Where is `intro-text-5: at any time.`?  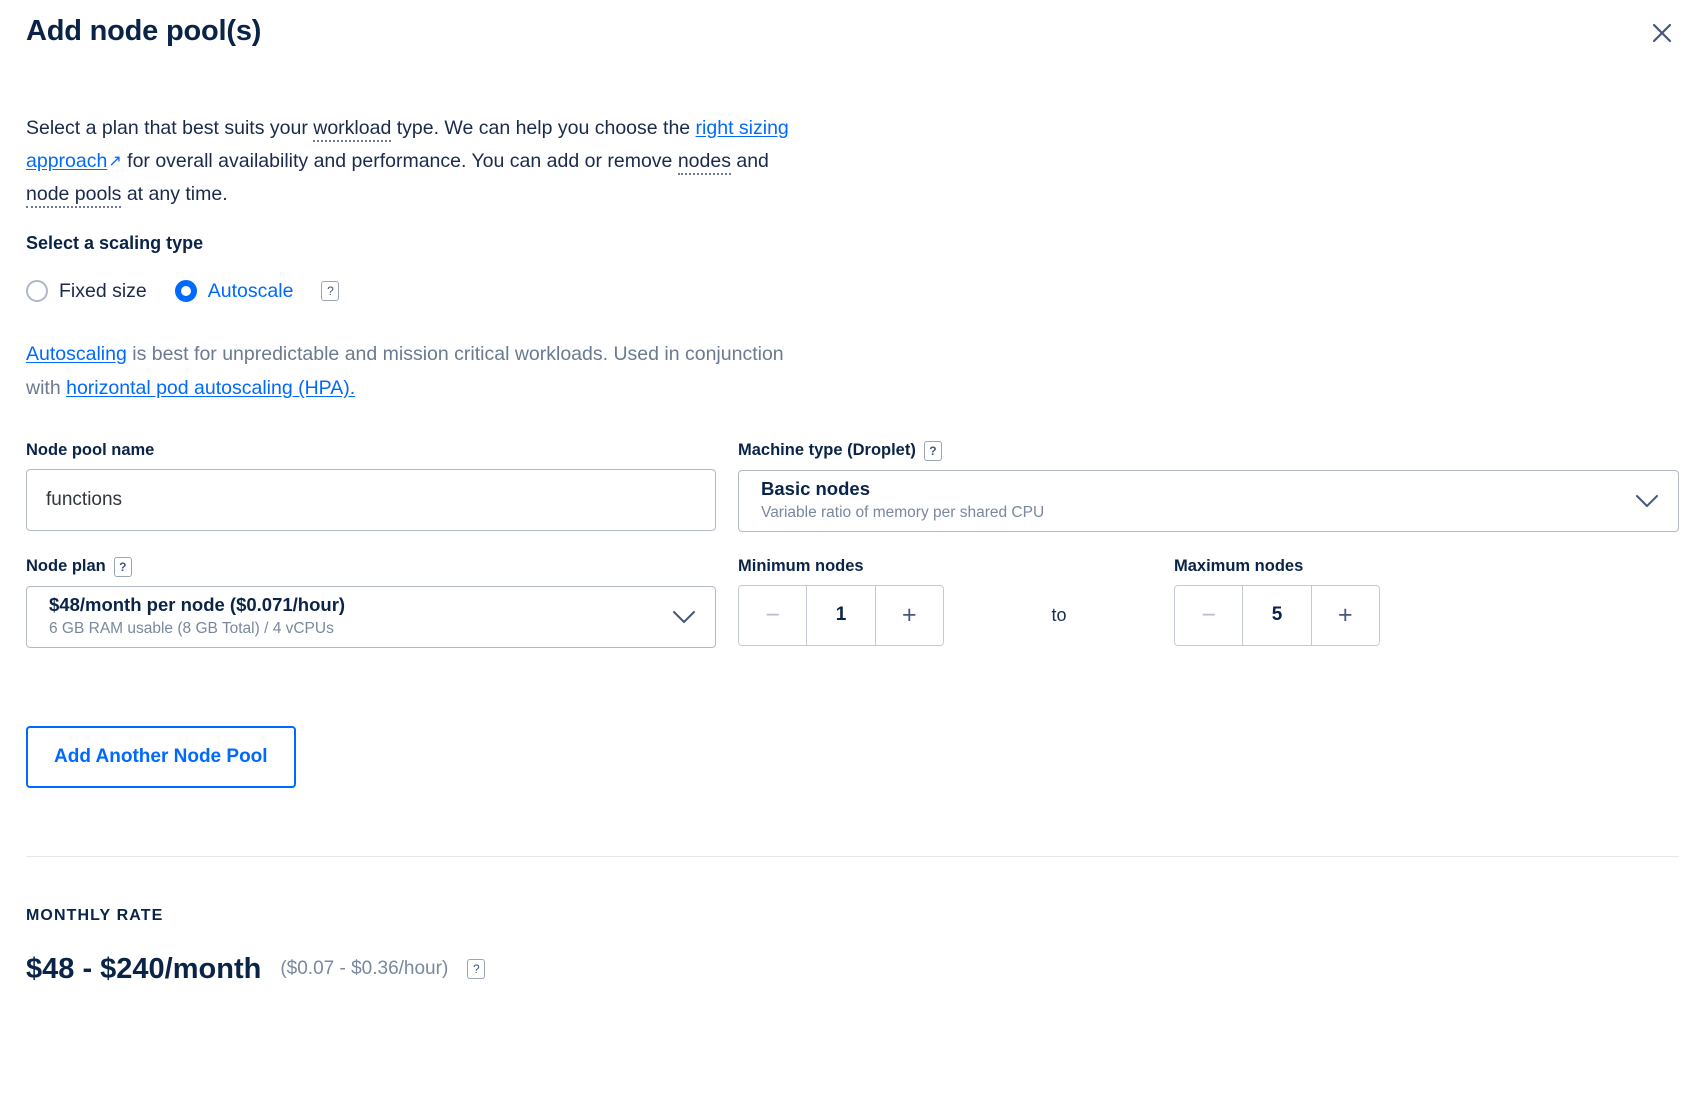
intro-text-5: at any time. is located at coordinates (174, 193).